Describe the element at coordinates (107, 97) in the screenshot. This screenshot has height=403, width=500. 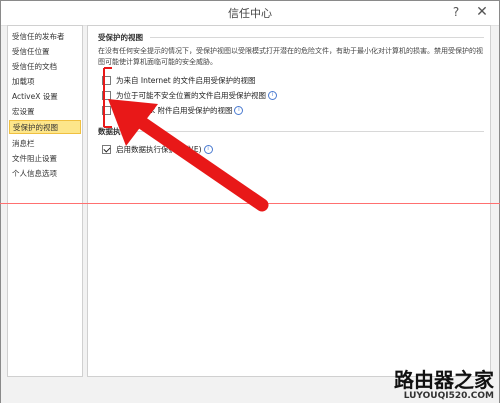
I see `red-highlight-box` at that location.